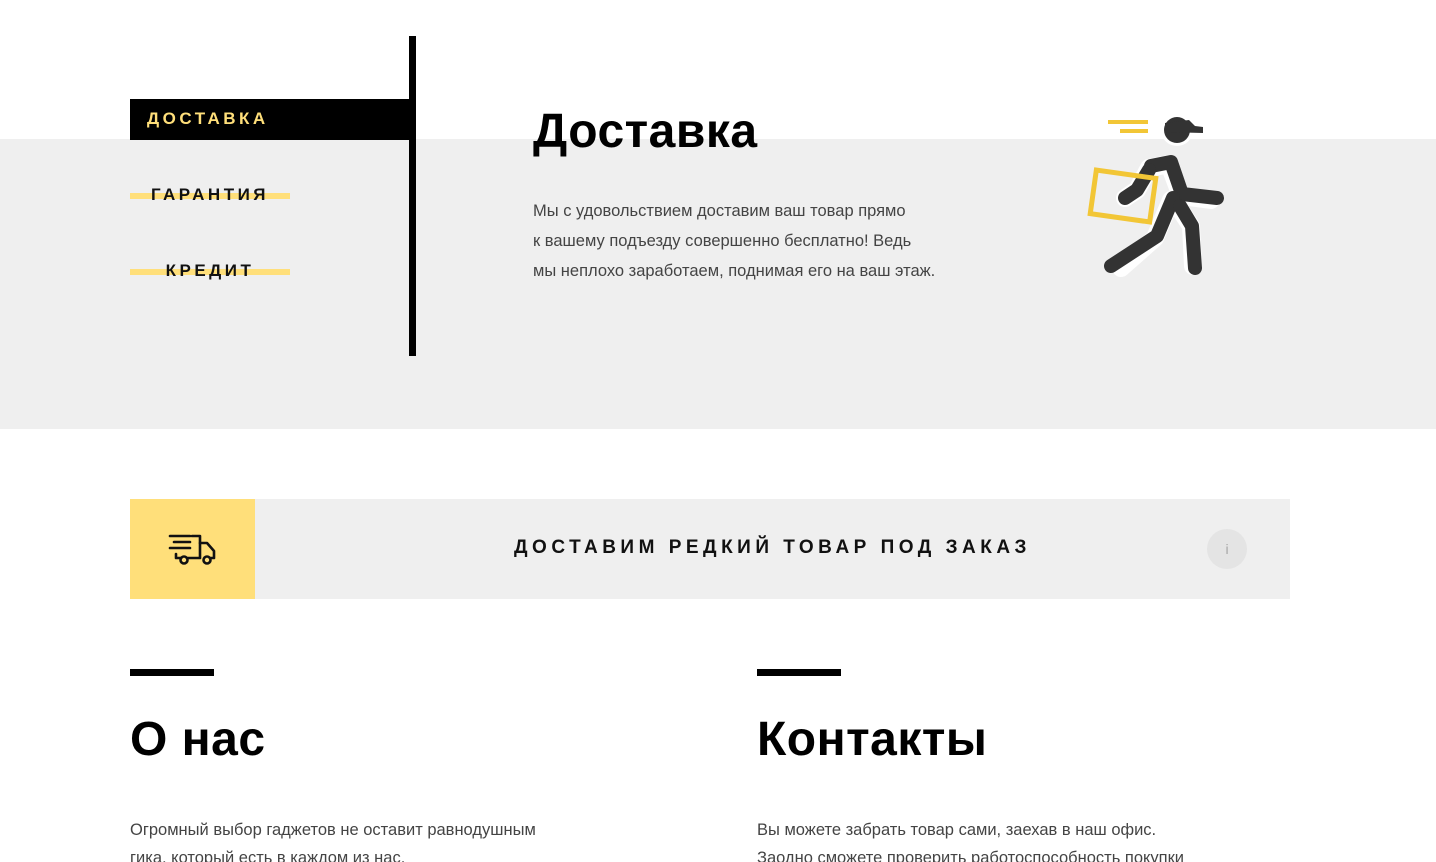  I want to click on info-button: i, so click(1227, 549).